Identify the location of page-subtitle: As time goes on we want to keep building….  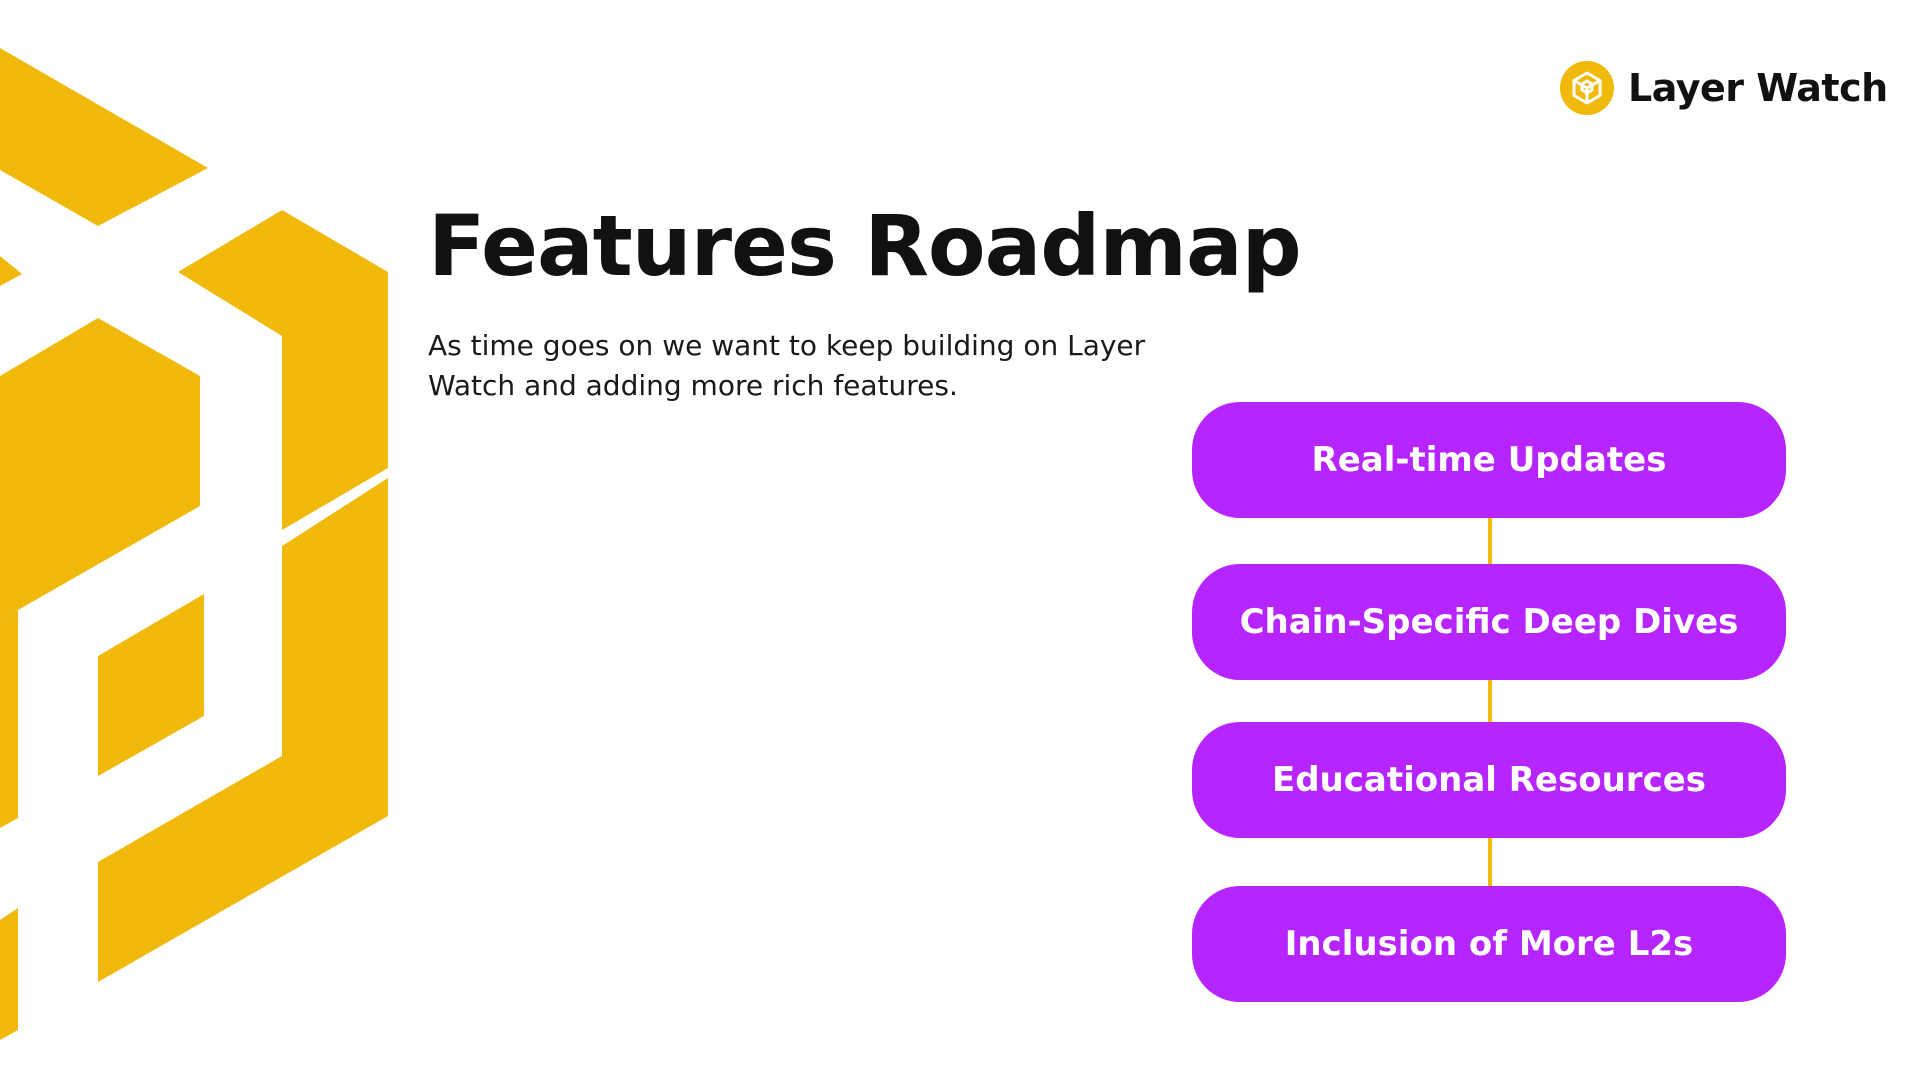
(787, 365).